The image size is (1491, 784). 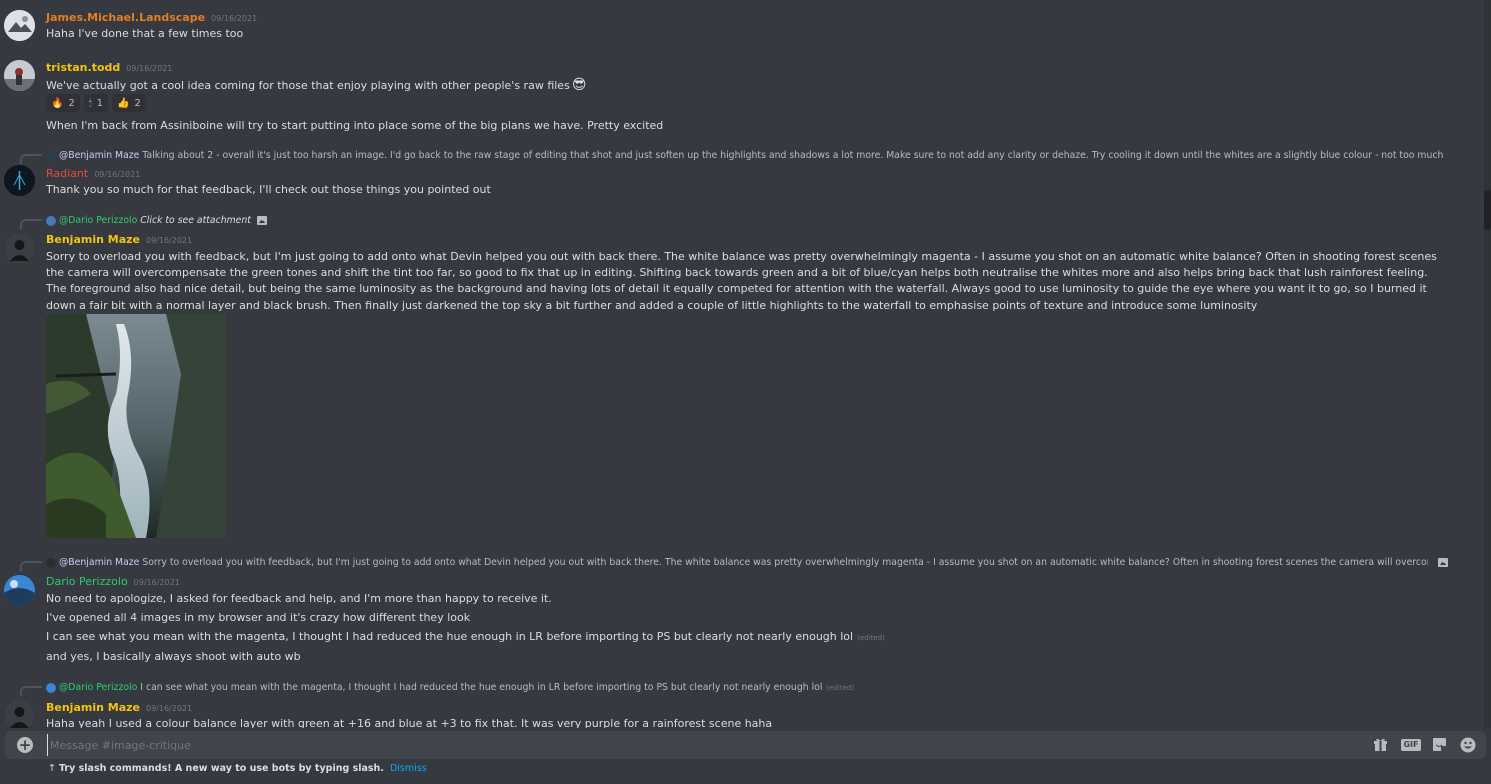 What do you see at coordinates (195, 220) in the screenshot?
I see `reply-text: Click to see attachment` at bounding box center [195, 220].